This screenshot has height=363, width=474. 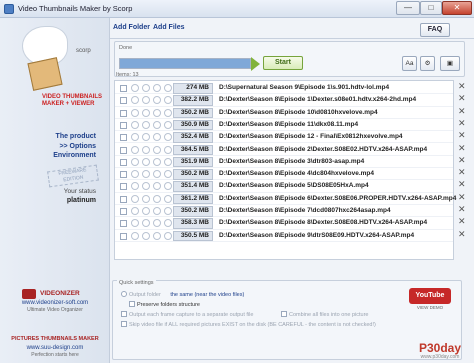 I want to click on pictures-name: PICTURES THUMBNAILS MAKER, so click(x=55, y=339).